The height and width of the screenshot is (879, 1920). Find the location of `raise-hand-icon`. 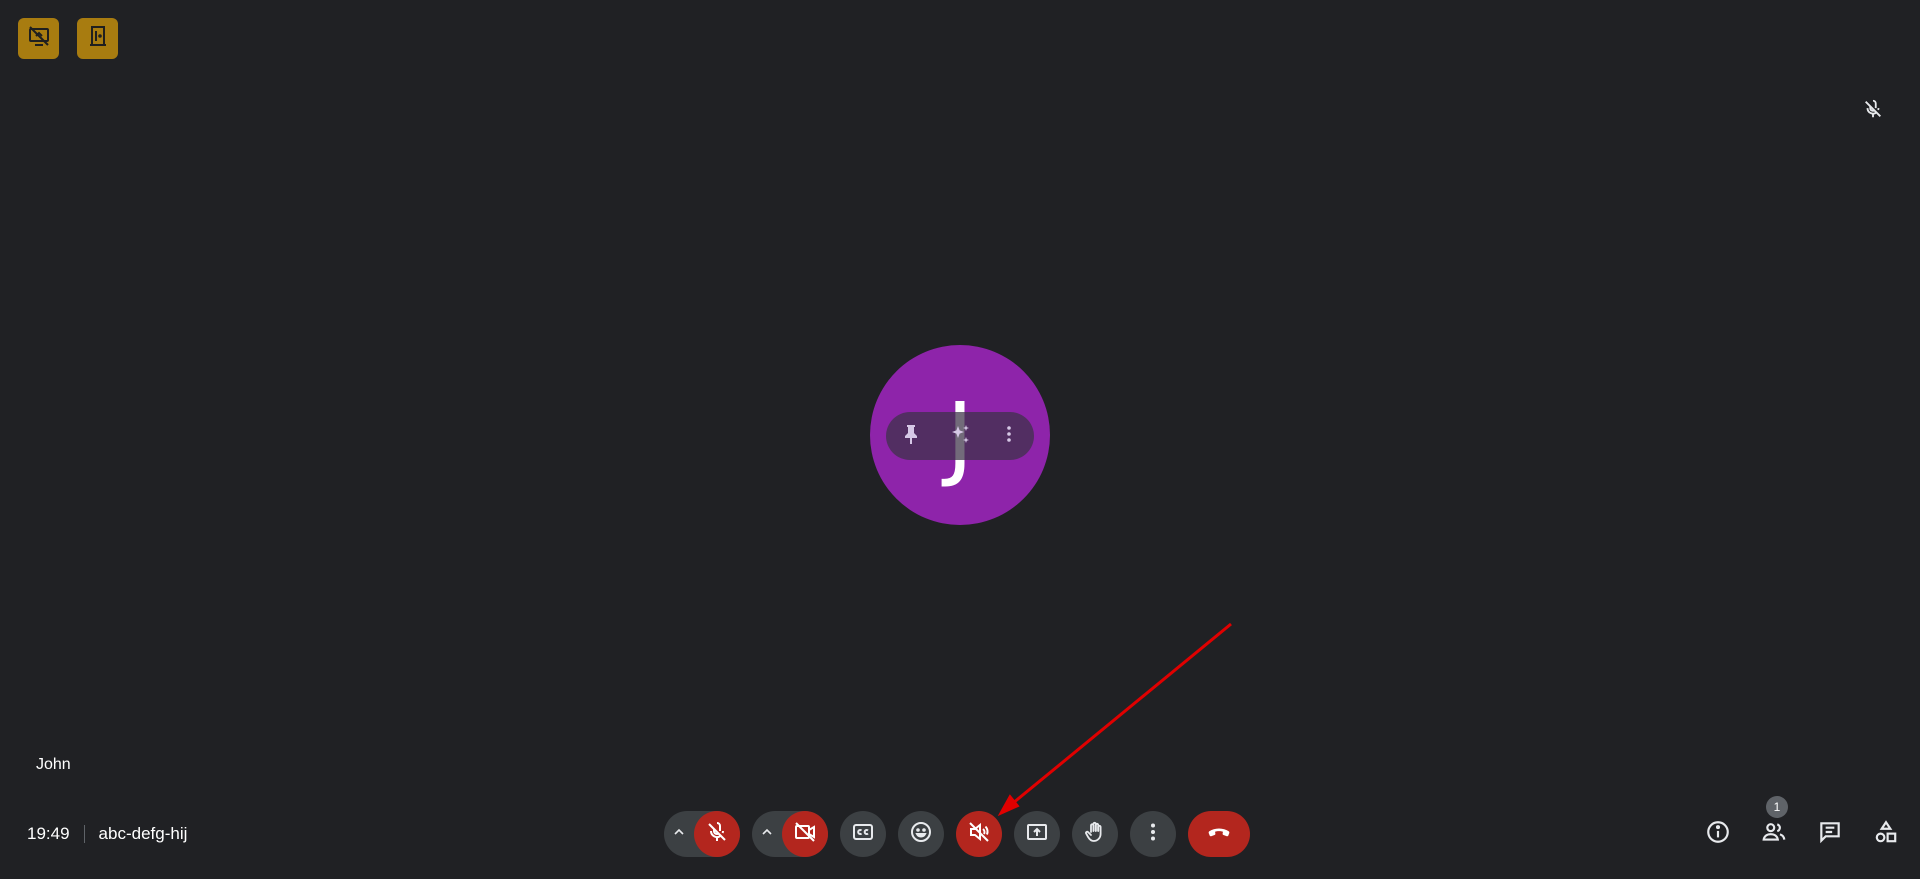

raise-hand-icon is located at coordinates (1095, 834).